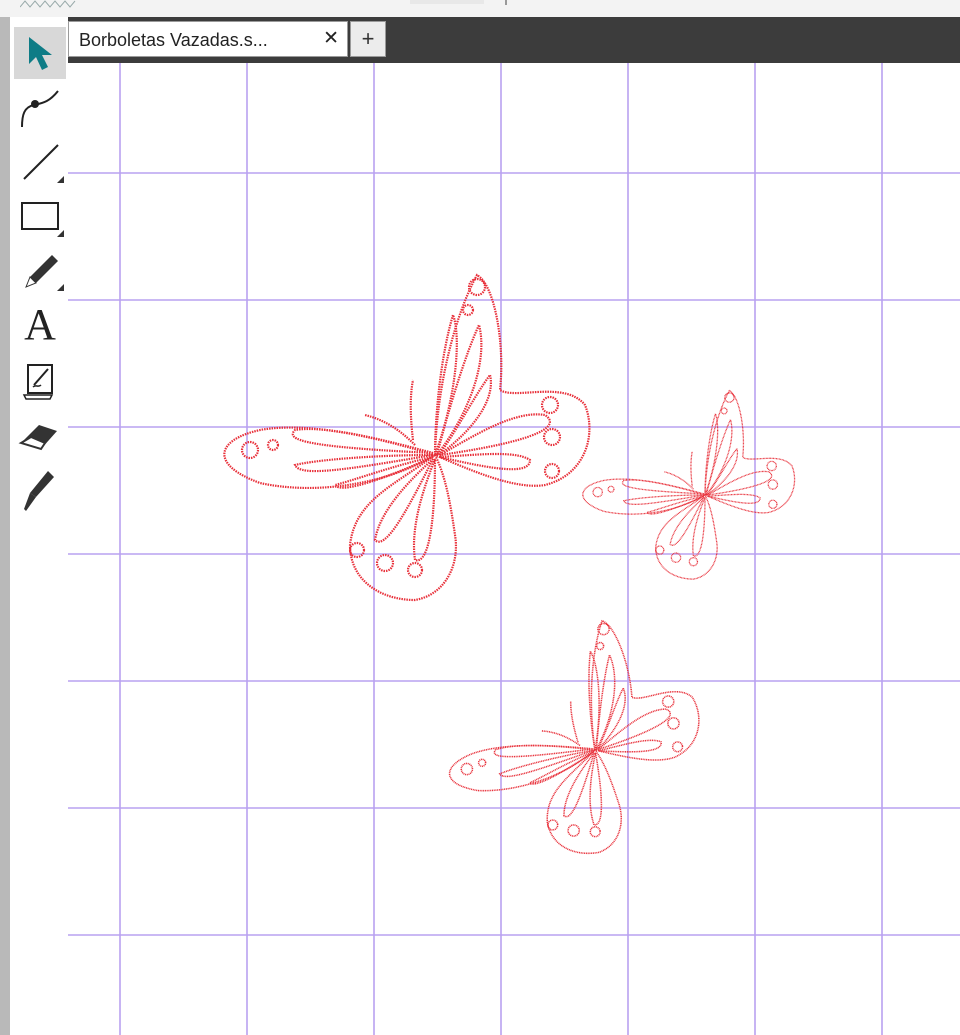 Image resolution: width=960 pixels, height=1035 pixels. What do you see at coordinates (480, 8) in the screenshot?
I see `top-strip` at bounding box center [480, 8].